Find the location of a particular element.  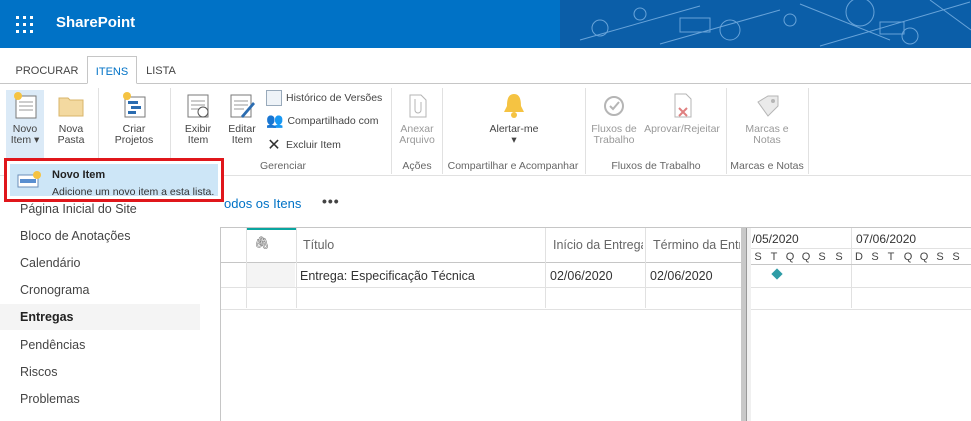

criar-projetos-label-2: Projetos is located at coordinates (134, 140).